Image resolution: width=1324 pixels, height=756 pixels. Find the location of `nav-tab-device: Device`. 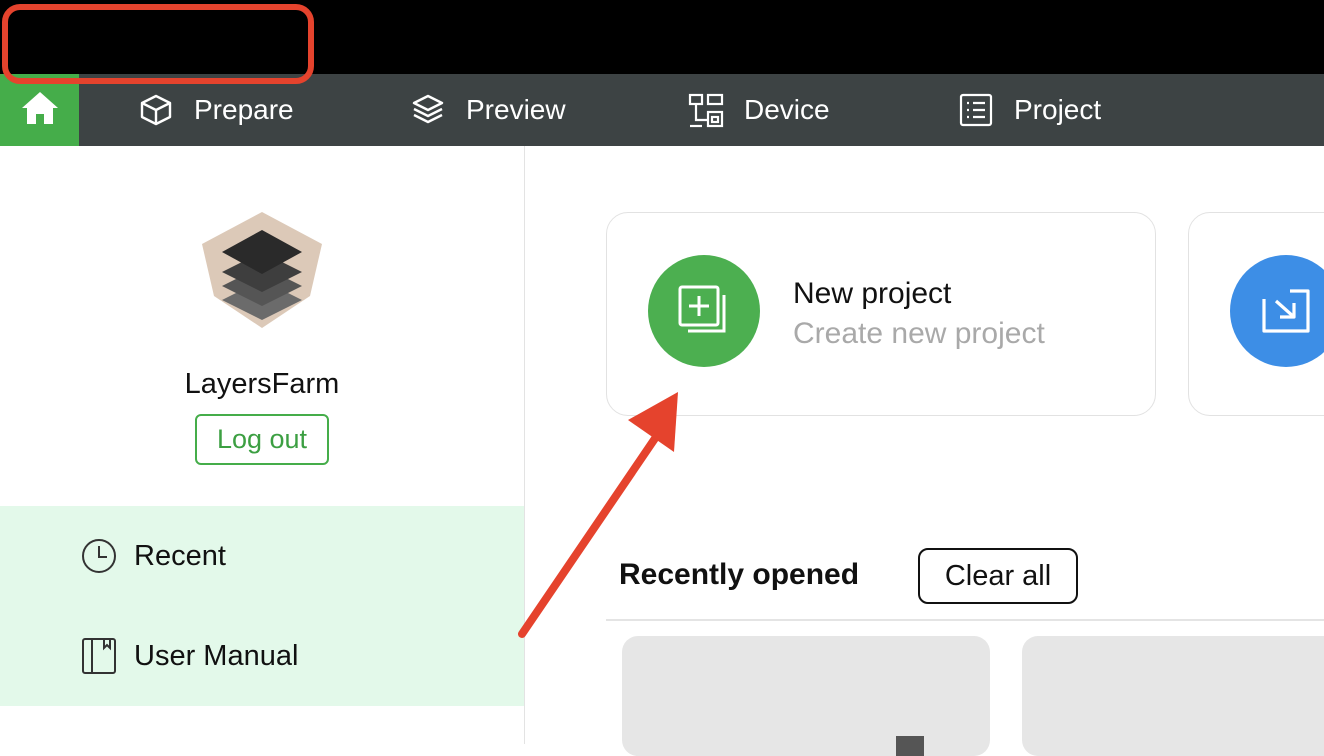

nav-tab-device: Device is located at coordinates (759, 110).